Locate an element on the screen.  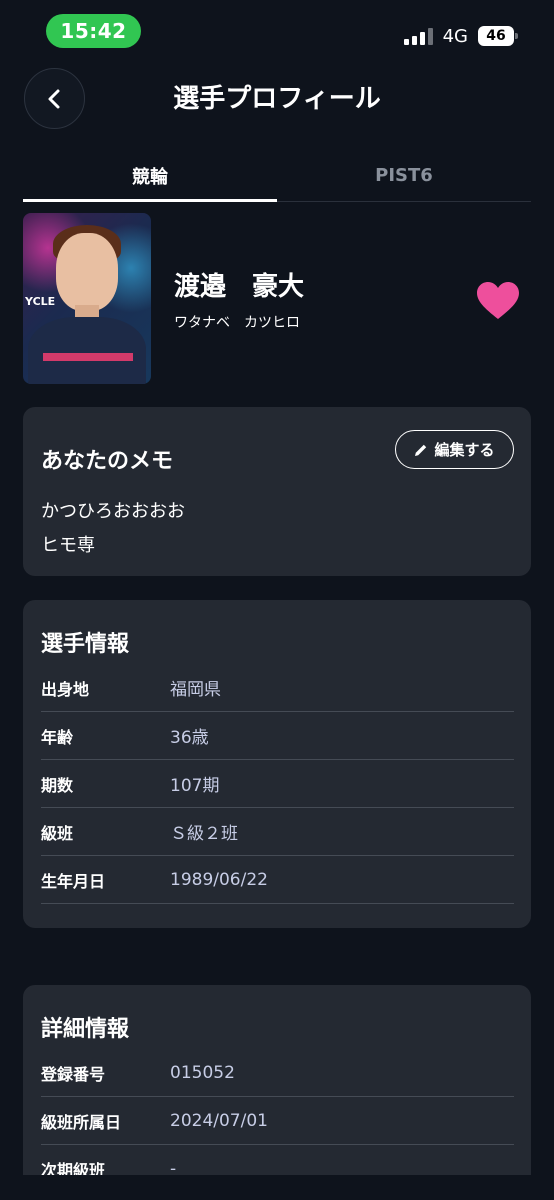
row-label: 出身地 is located at coordinates (65, 689).